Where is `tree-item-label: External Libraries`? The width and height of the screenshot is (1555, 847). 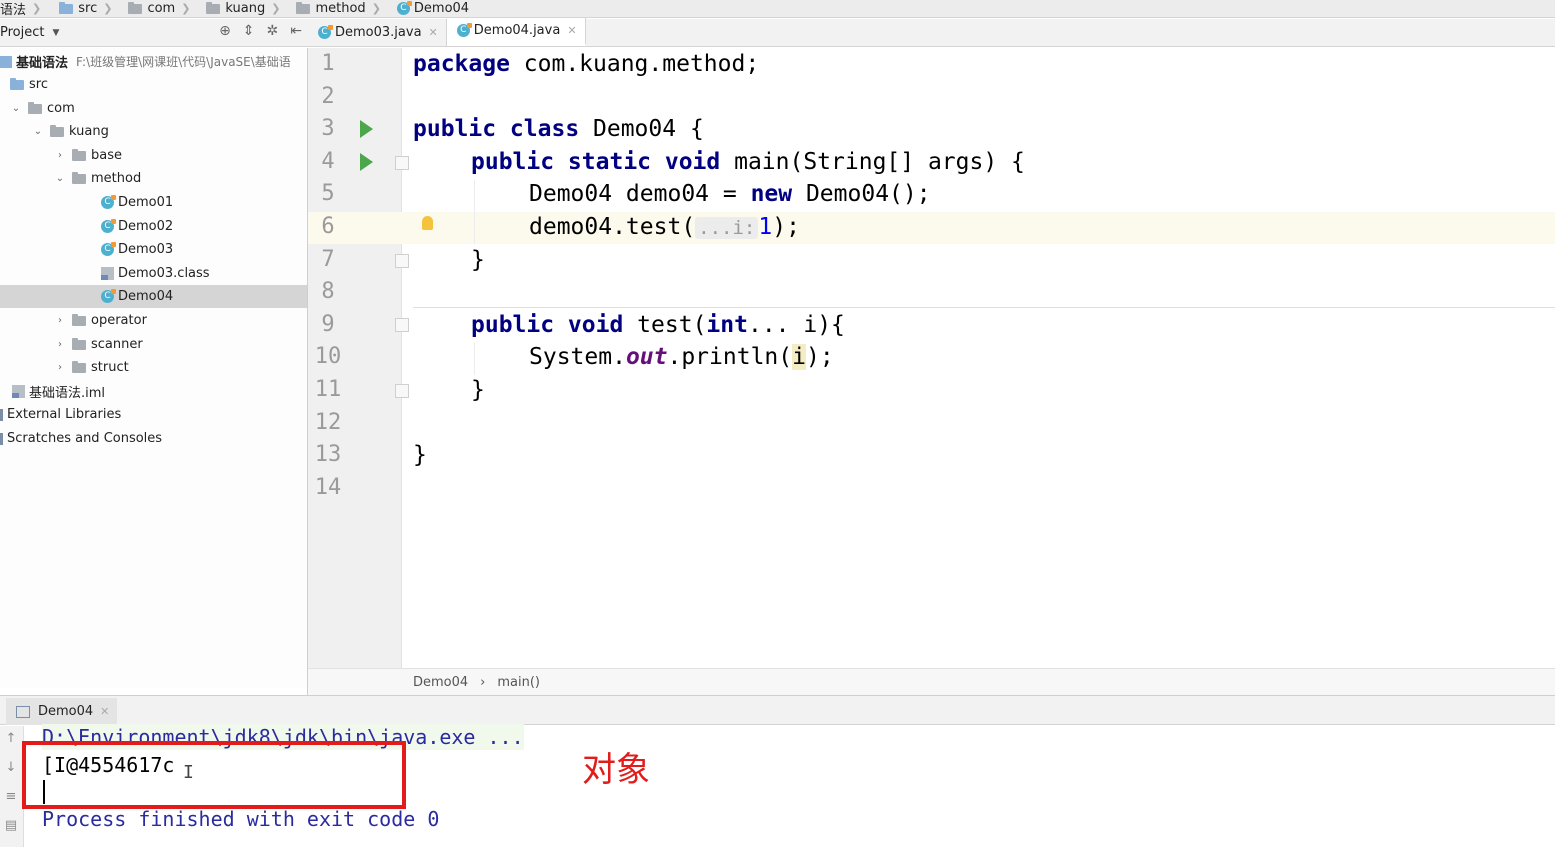
tree-item-label: External Libraries is located at coordinates (64, 414).